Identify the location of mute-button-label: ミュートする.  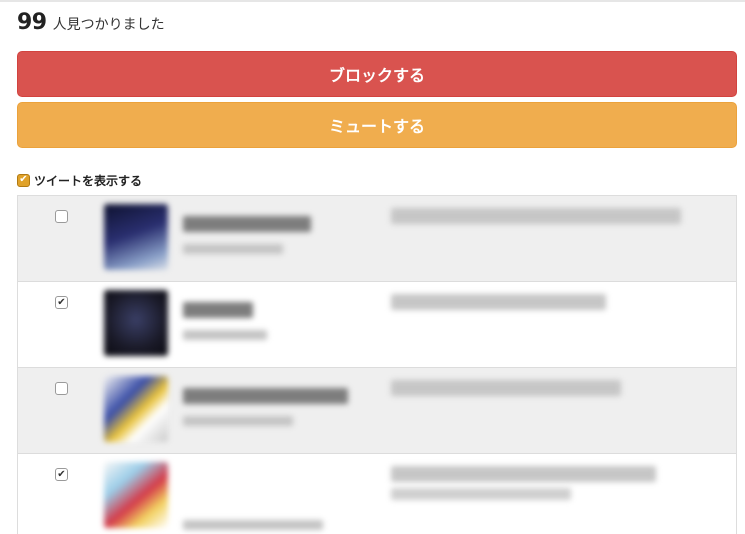
(376, 126).